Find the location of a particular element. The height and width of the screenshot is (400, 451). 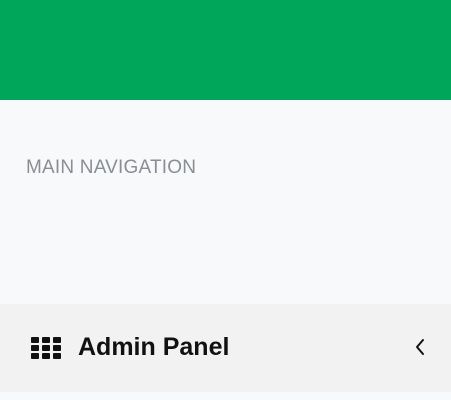

main-navigation-header: MAIN NAVIGATION is located at coordinates (111, 167).